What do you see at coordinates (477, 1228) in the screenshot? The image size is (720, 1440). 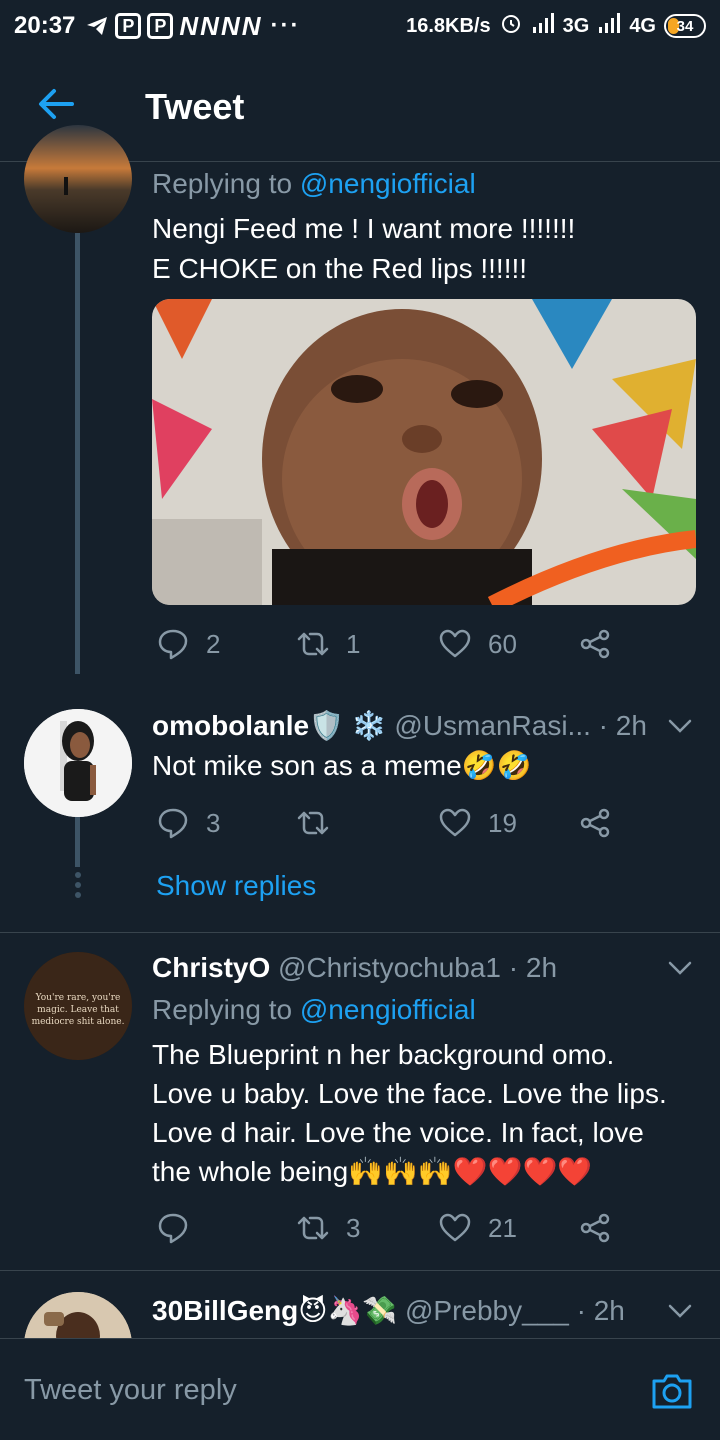 I see `like-action: 21` at bounding box center [477, 1228].